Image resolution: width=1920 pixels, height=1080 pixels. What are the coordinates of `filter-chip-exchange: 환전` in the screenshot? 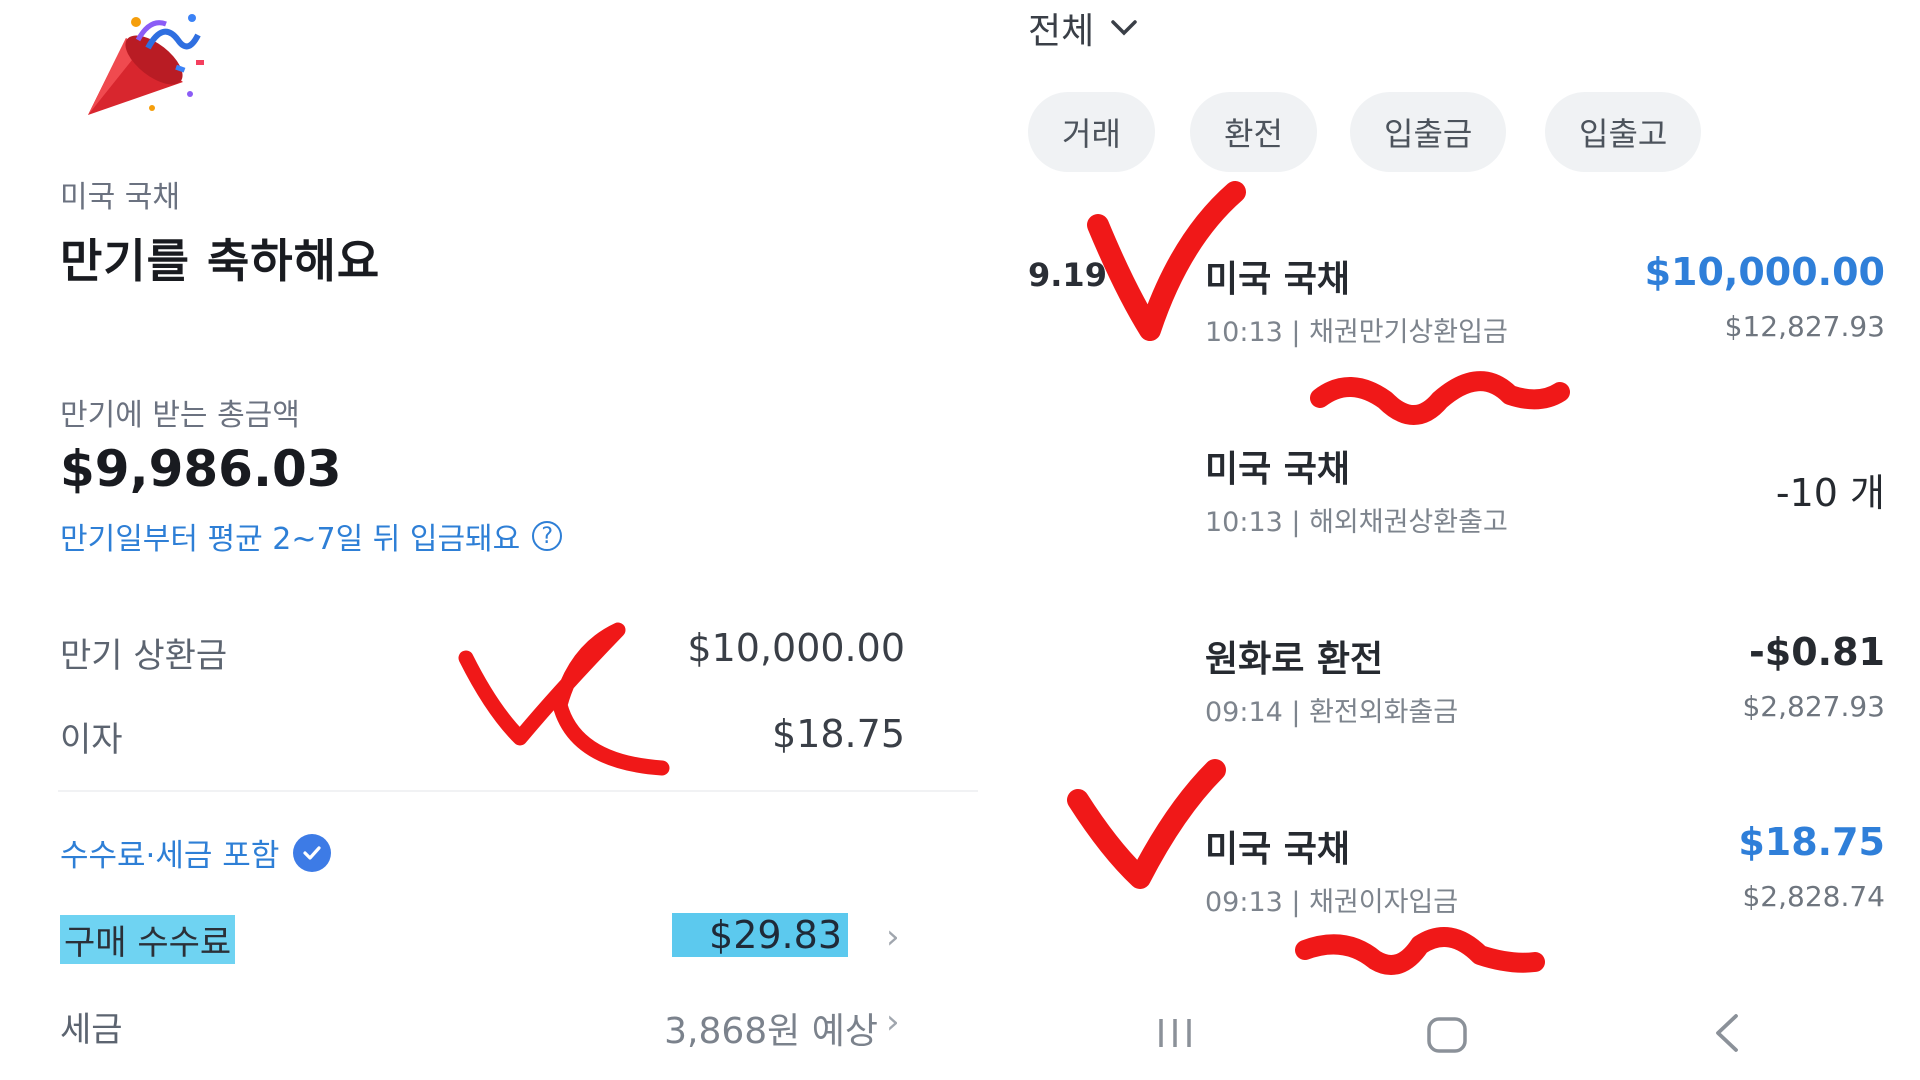 It's located at (1253, 132).